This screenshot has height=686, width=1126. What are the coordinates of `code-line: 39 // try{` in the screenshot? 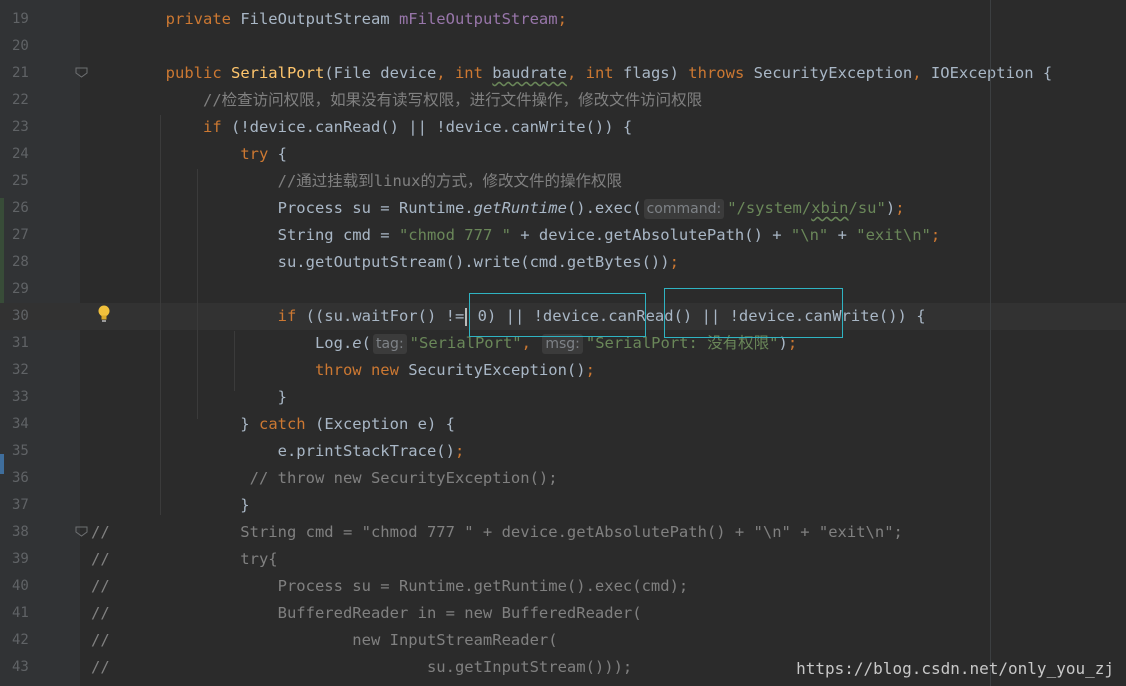 It's located at (563, 559).